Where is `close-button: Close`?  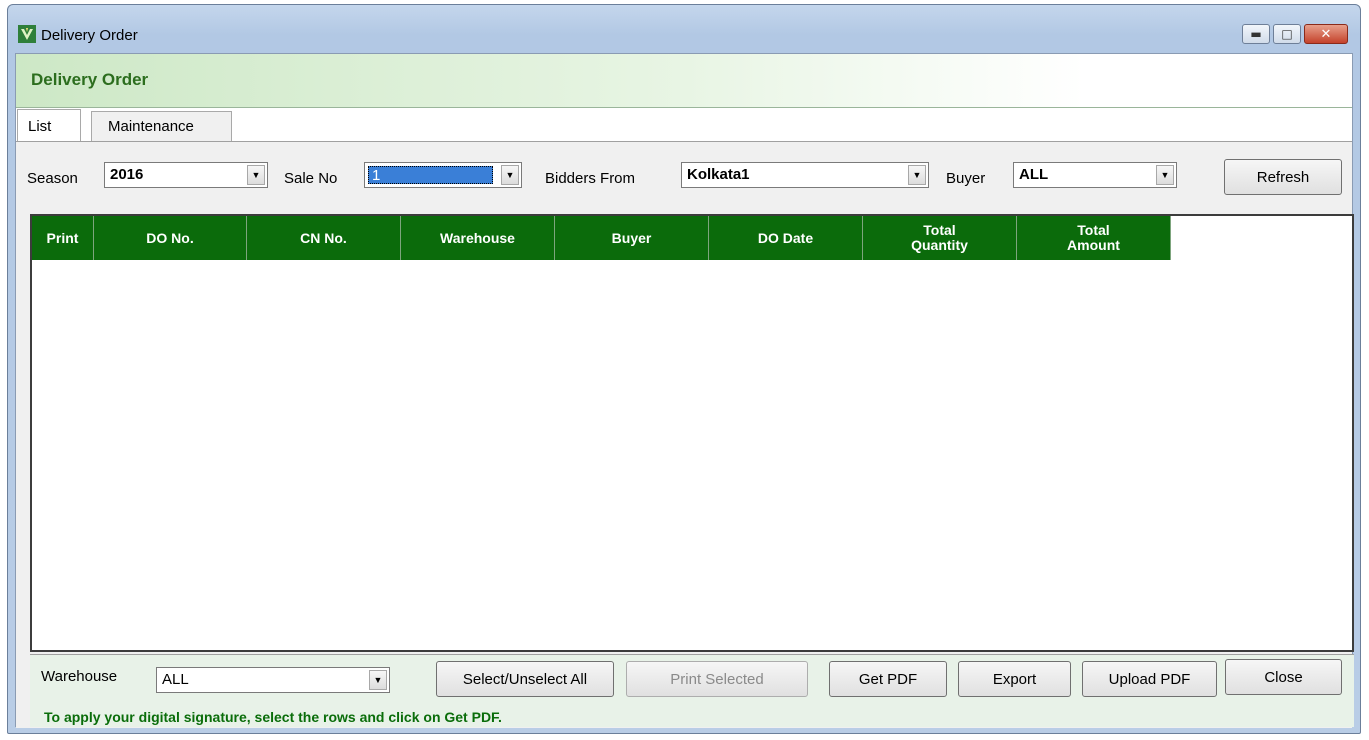 close-button: Close is located at coordinates (1283, 677).